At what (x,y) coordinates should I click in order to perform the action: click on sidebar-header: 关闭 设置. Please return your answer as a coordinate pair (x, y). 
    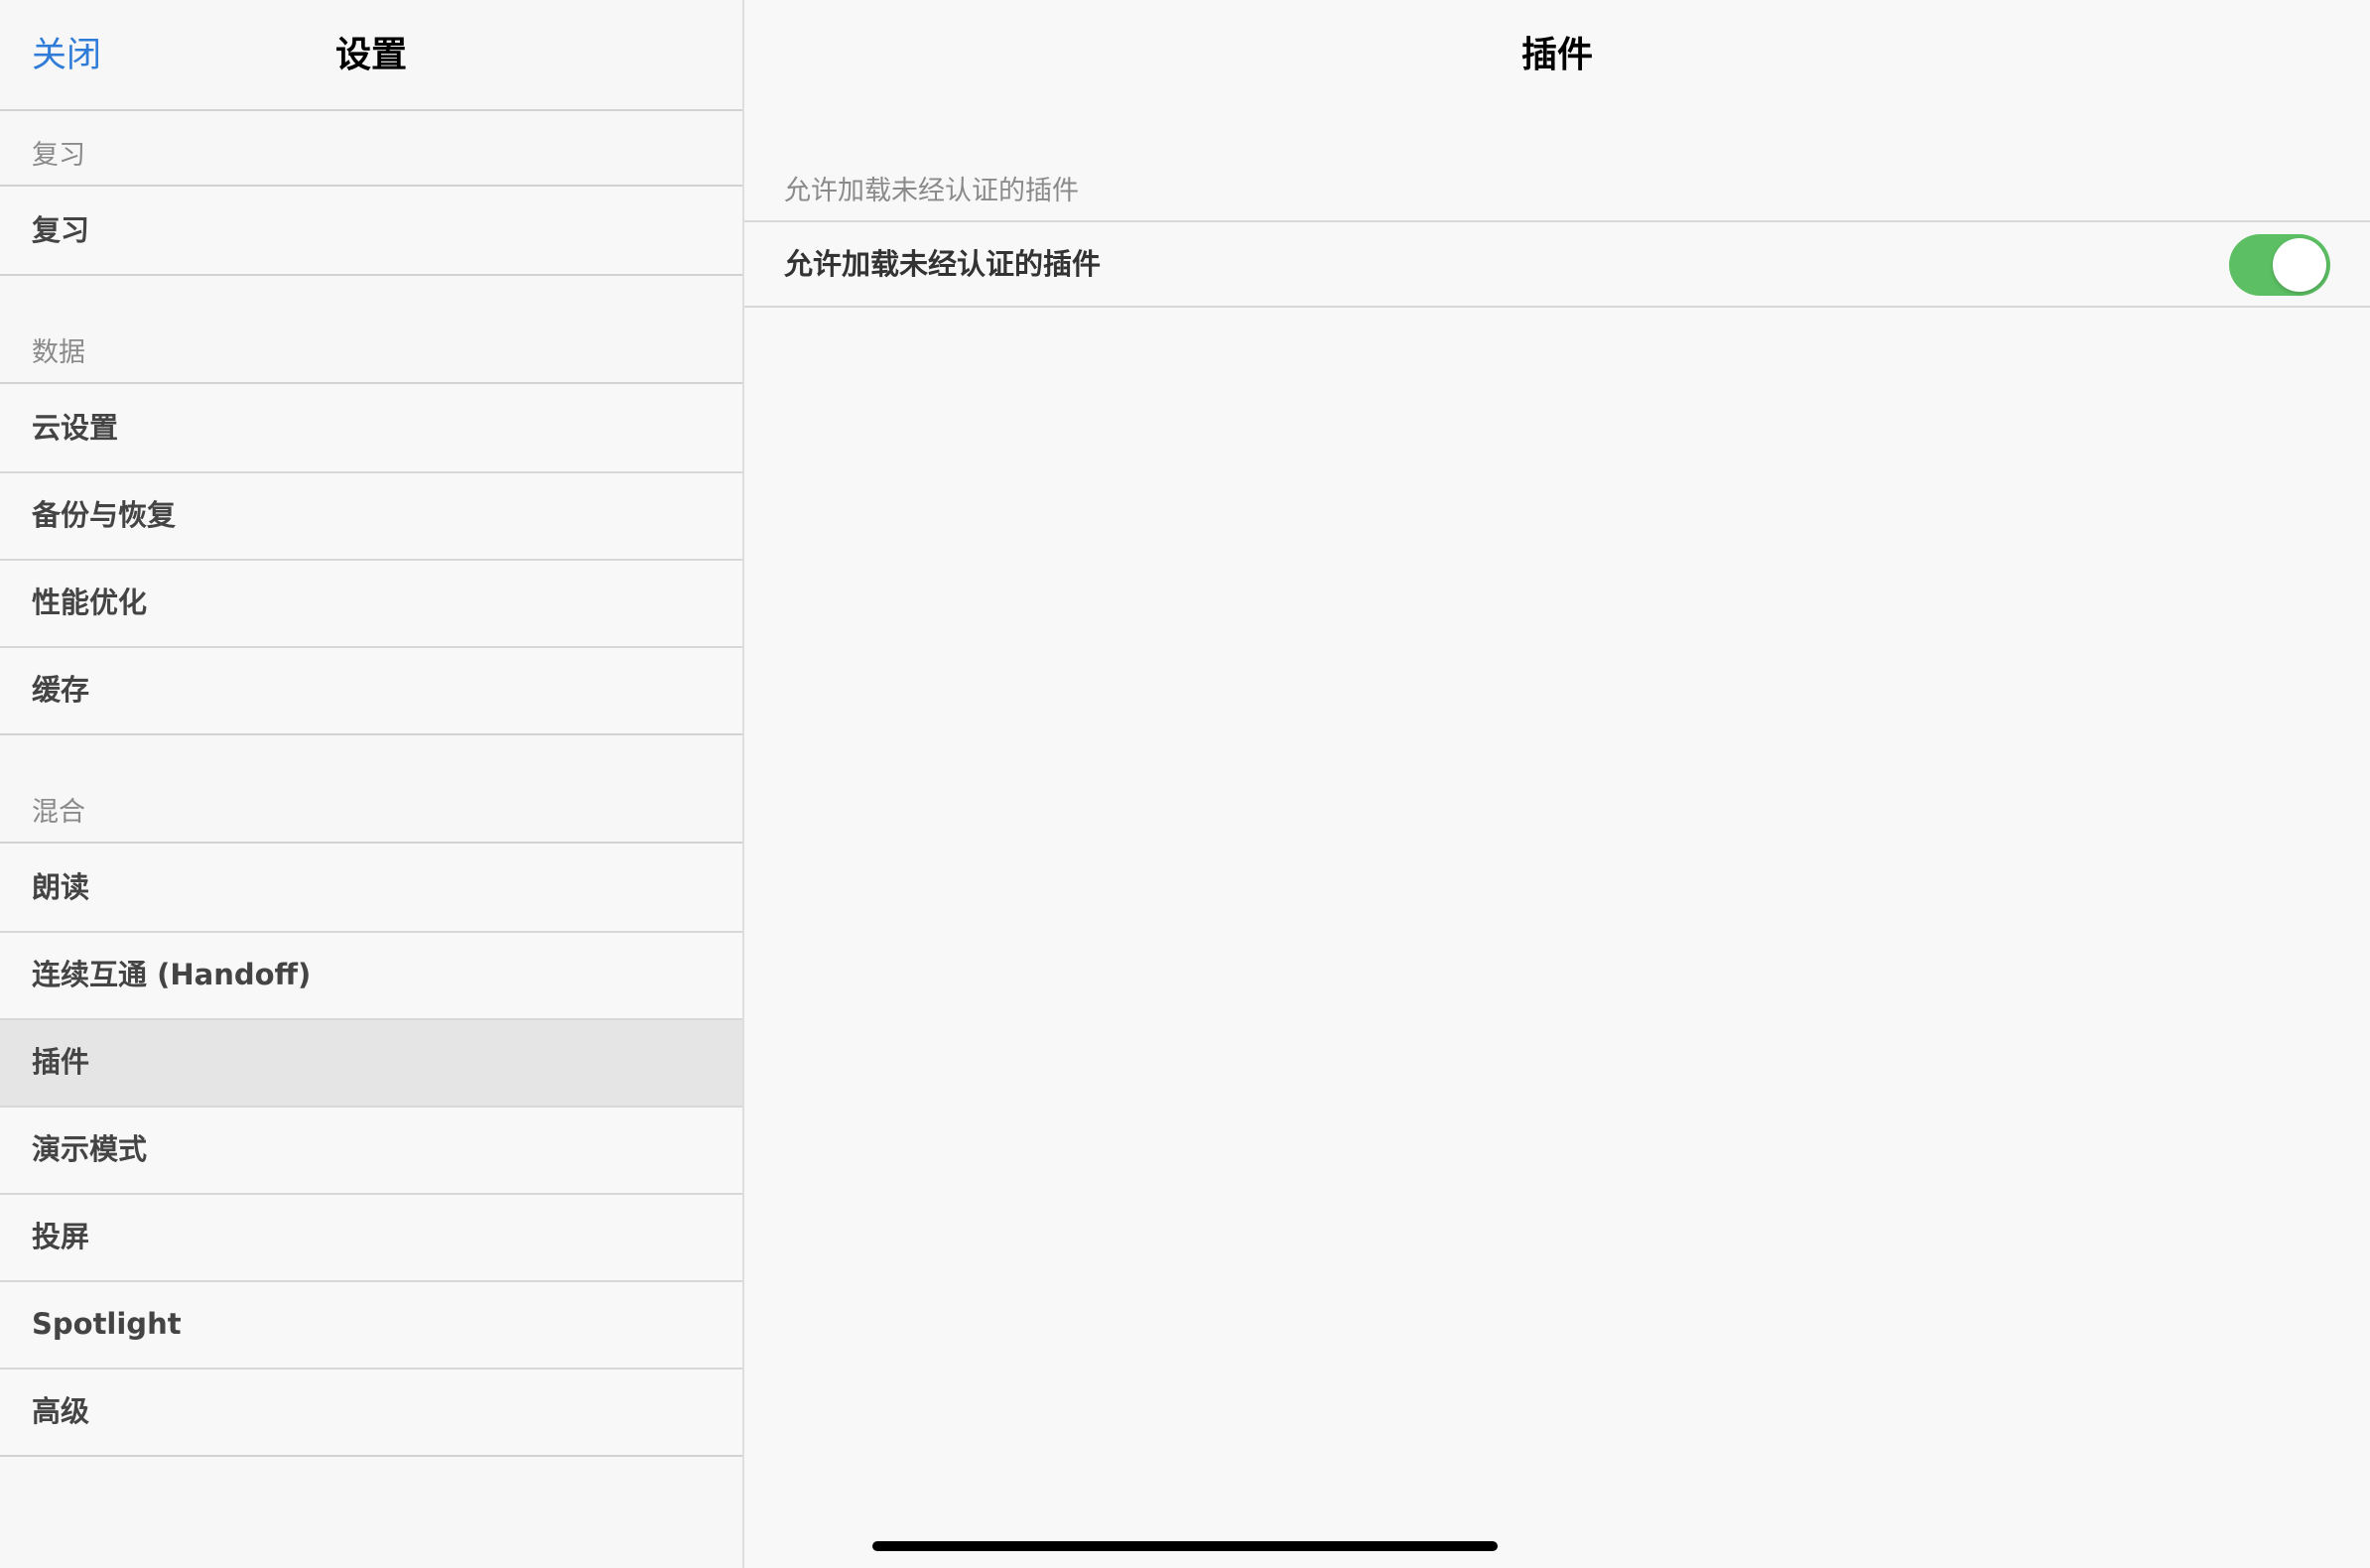
    Looking at the image, I should click on (371, 55).